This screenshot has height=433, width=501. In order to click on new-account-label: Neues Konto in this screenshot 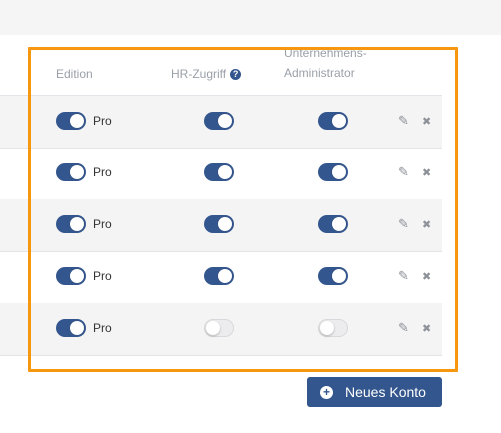, I will do `click(385, 392)`.